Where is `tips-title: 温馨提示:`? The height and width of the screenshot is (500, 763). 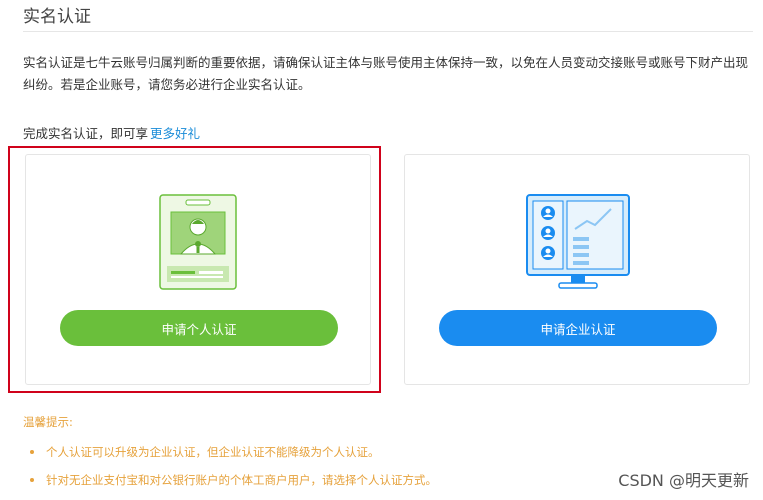
tips-title: 温馨提示: is located at coordinates (48, 422).